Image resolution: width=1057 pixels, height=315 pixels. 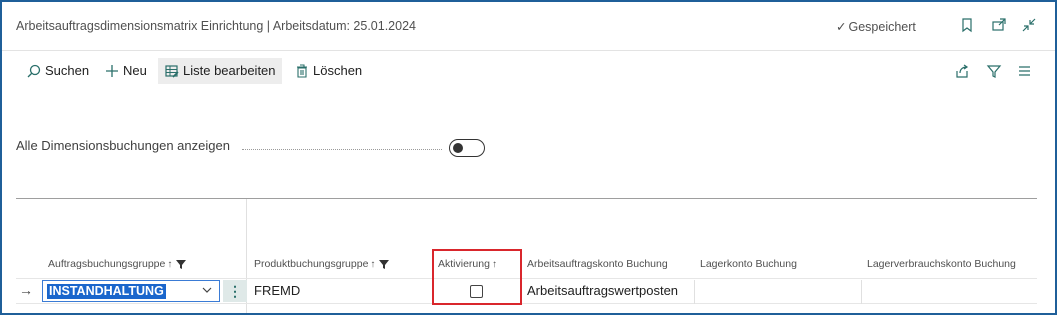 I want to click on edit-list-icon, so click(x=172, y=71).